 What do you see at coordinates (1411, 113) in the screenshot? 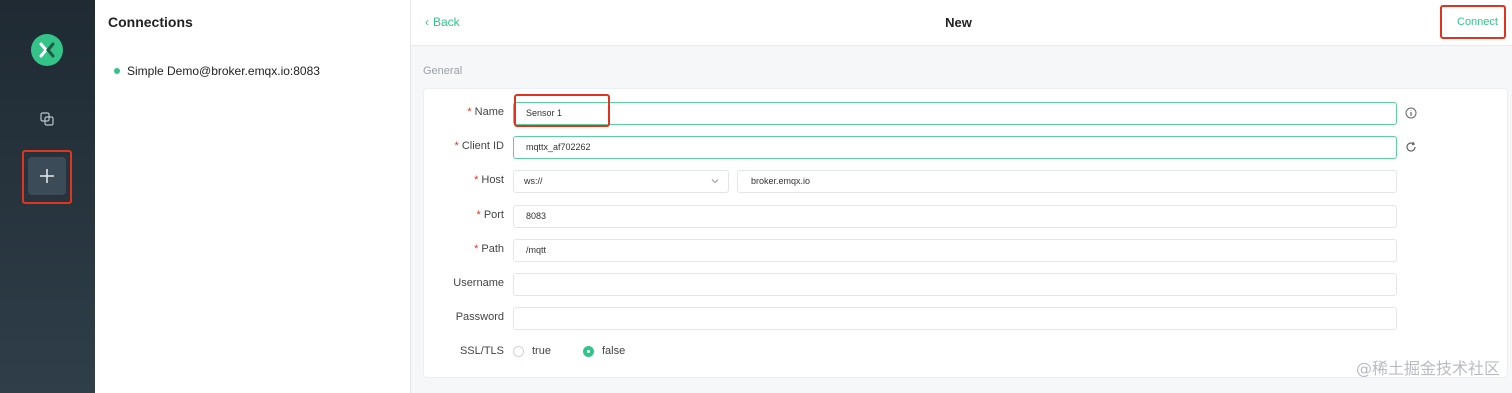
I see `info-circle-icon` at bounding box center [1411, 113].